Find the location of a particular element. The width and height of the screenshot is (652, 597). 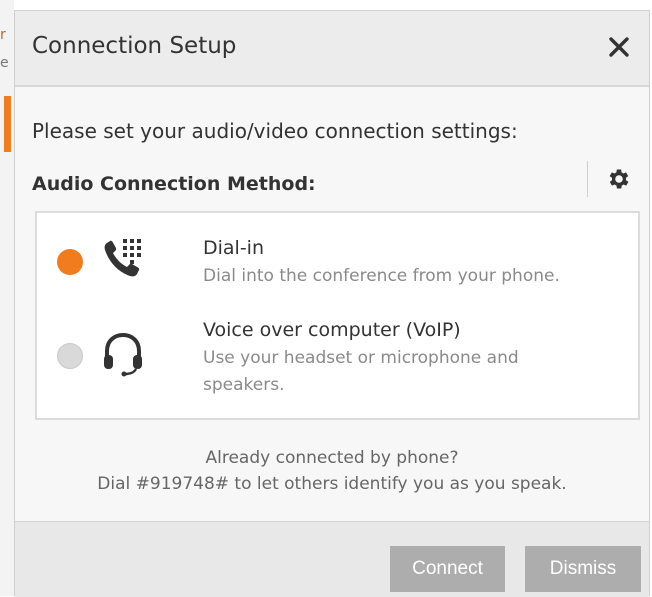

phone-note-question: Already connected by phone? is located at coordinates (332, 458).